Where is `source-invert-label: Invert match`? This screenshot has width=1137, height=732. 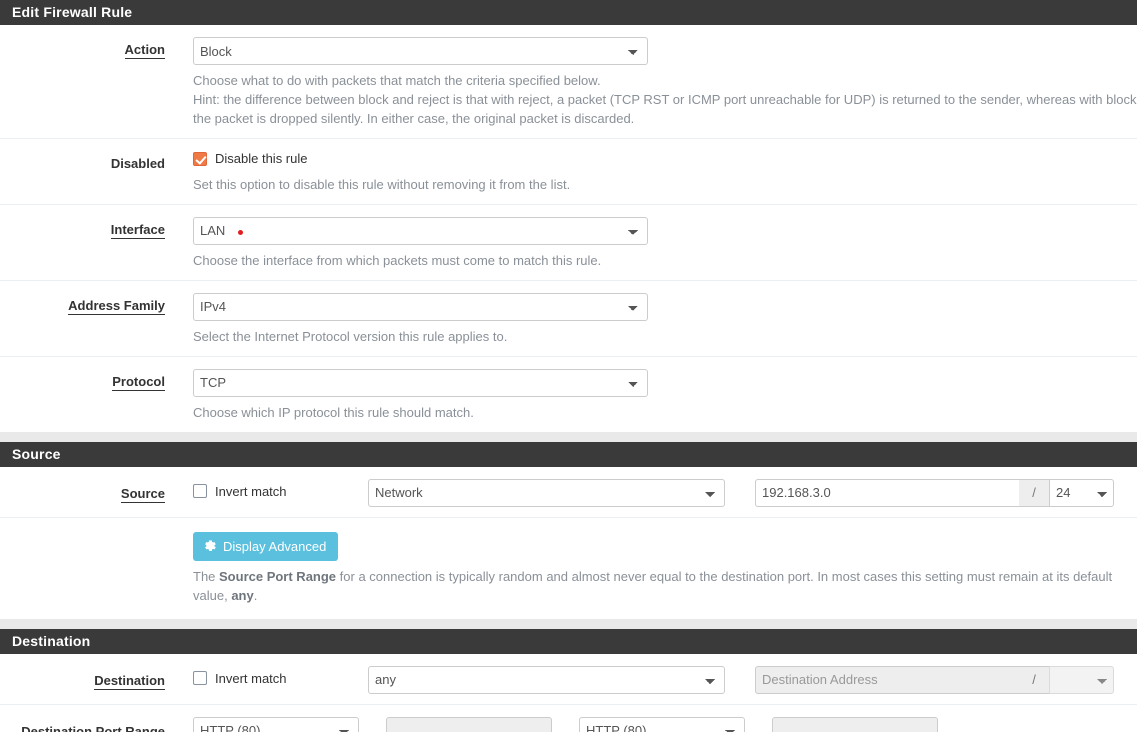 source-invert-label: Invert match is located at coordinates (251, 491).